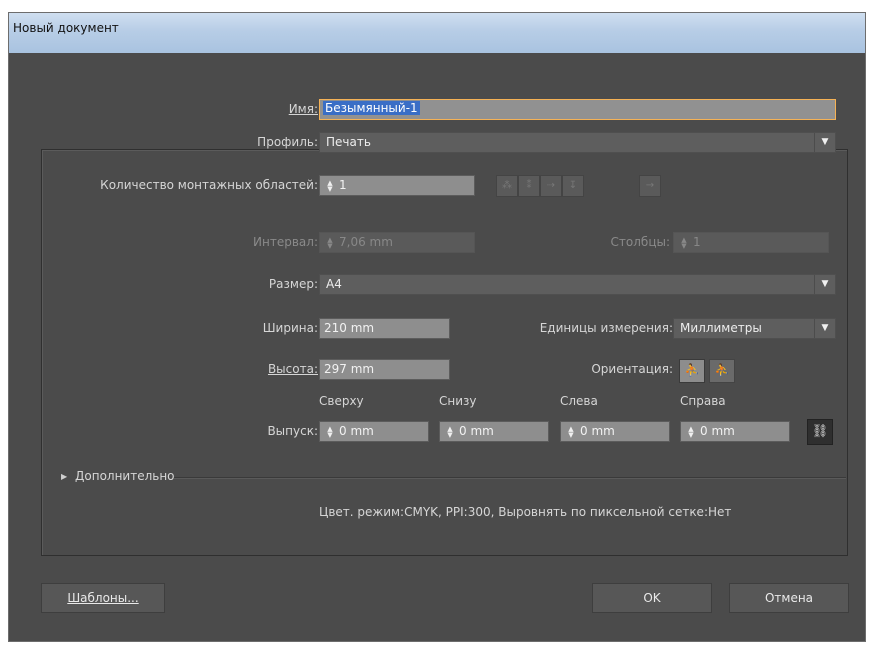 The width and height of the screenshot is (871, 645). Describe the element at coordinates (721, 328) in the screenshot. I see `units-value: Миллиметры` at that location.